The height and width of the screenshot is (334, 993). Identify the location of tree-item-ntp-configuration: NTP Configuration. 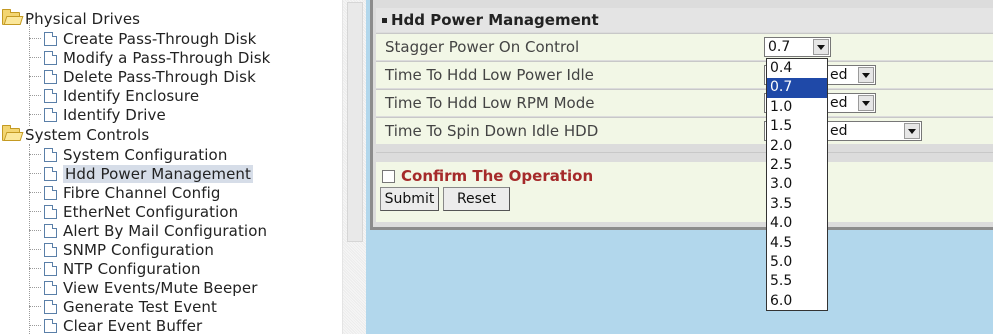
(115, 268).